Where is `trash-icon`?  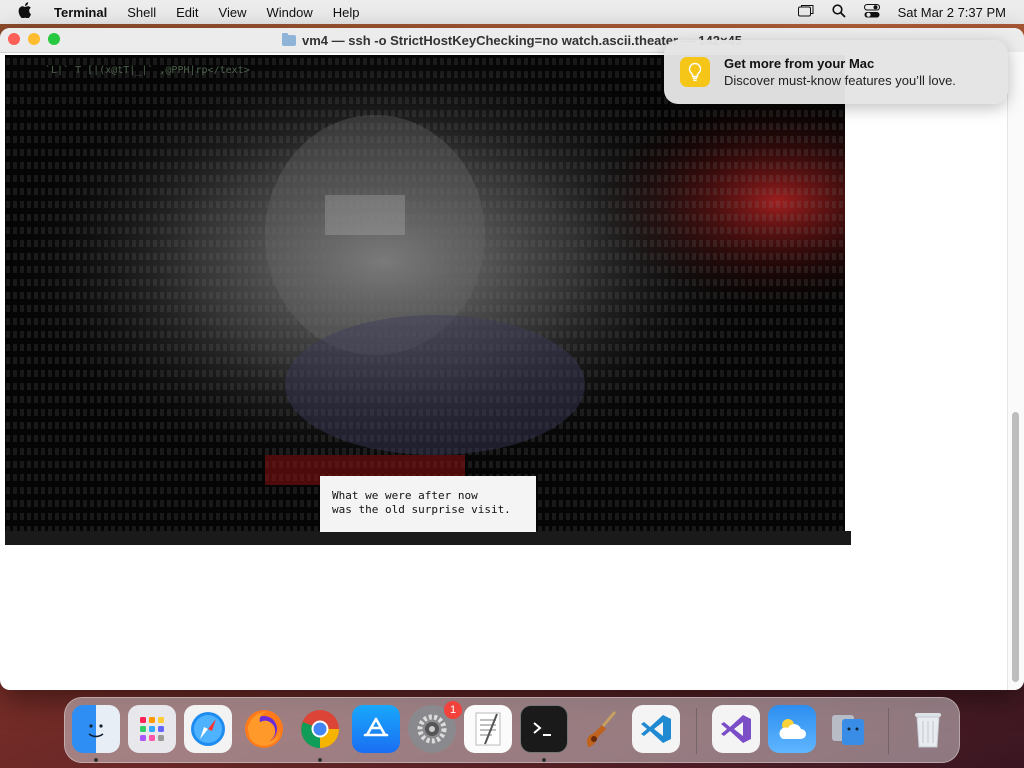 trash-icon is located at coordinates (928, 729).